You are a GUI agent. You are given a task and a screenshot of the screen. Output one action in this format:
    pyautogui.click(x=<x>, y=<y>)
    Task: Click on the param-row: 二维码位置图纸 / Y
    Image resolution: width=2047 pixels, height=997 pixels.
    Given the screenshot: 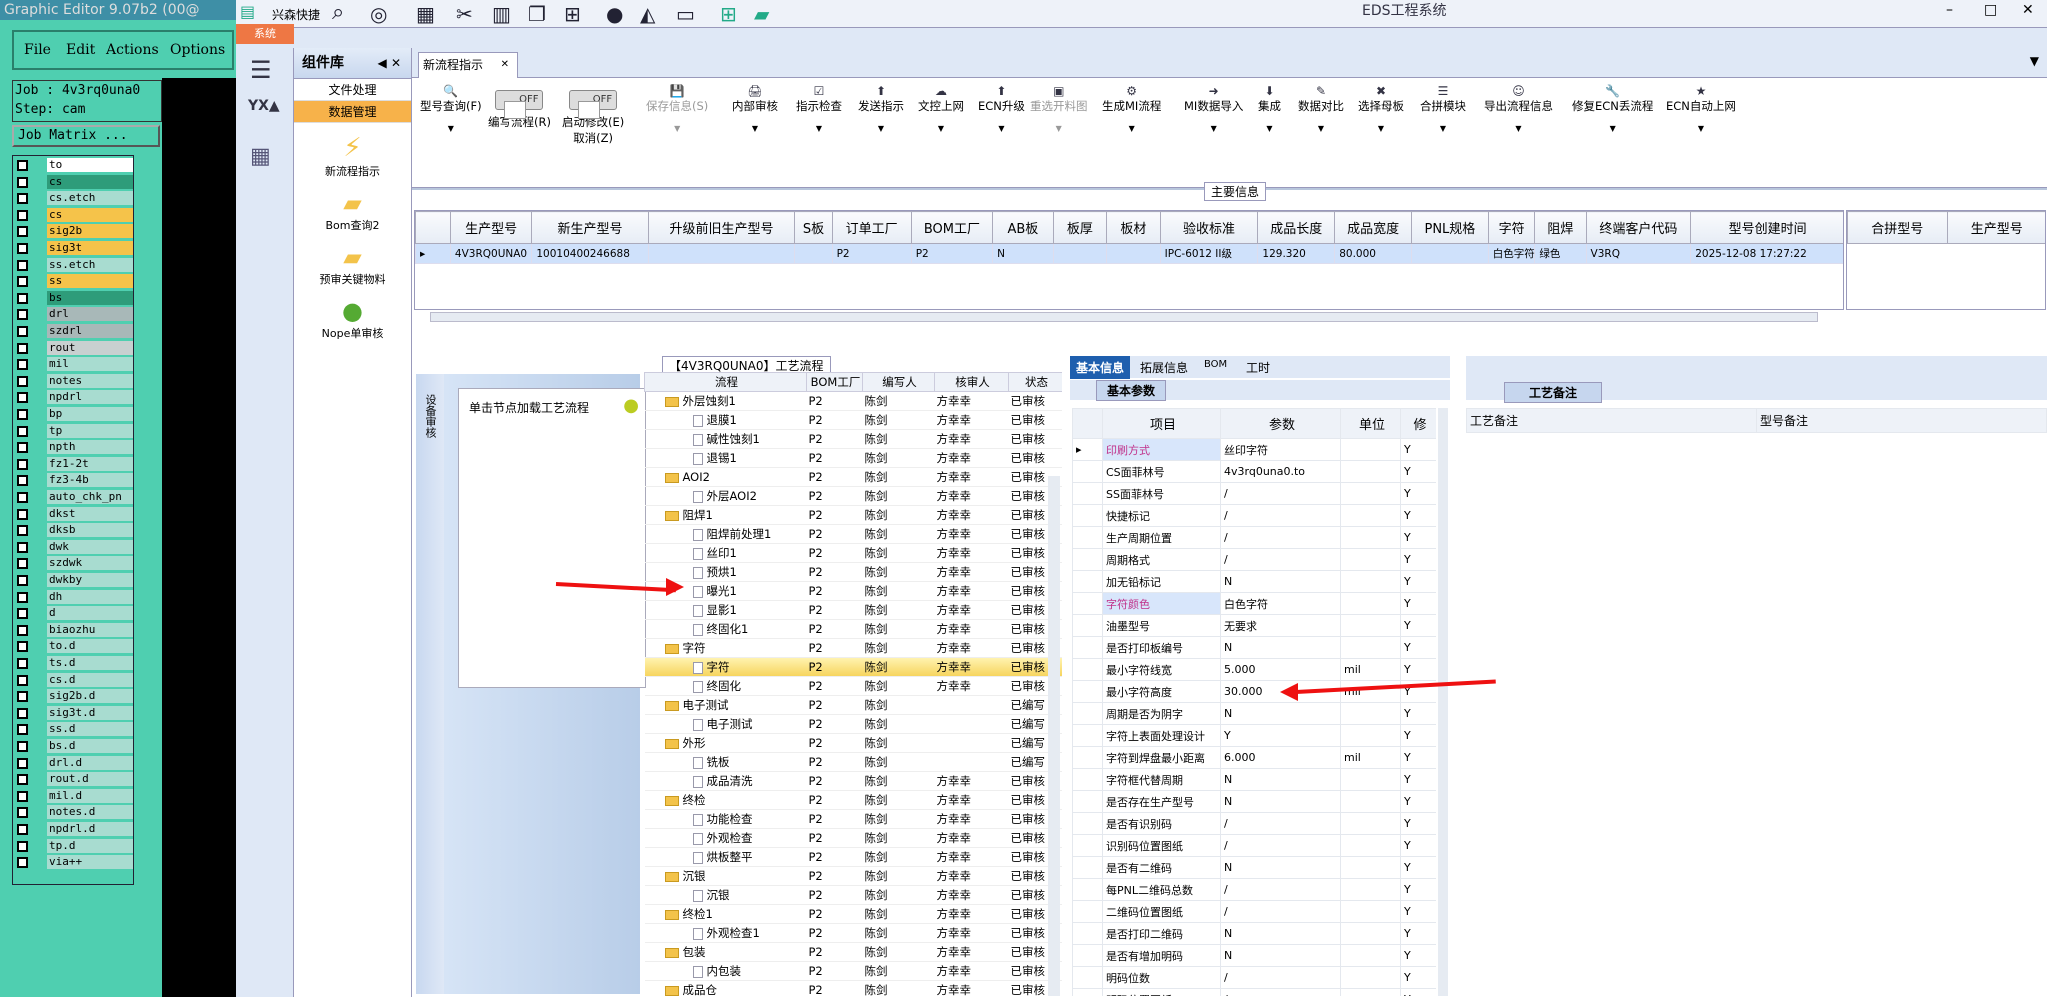 What is the action you would take?
    pyautogui.click(x=1254, y=911)
    